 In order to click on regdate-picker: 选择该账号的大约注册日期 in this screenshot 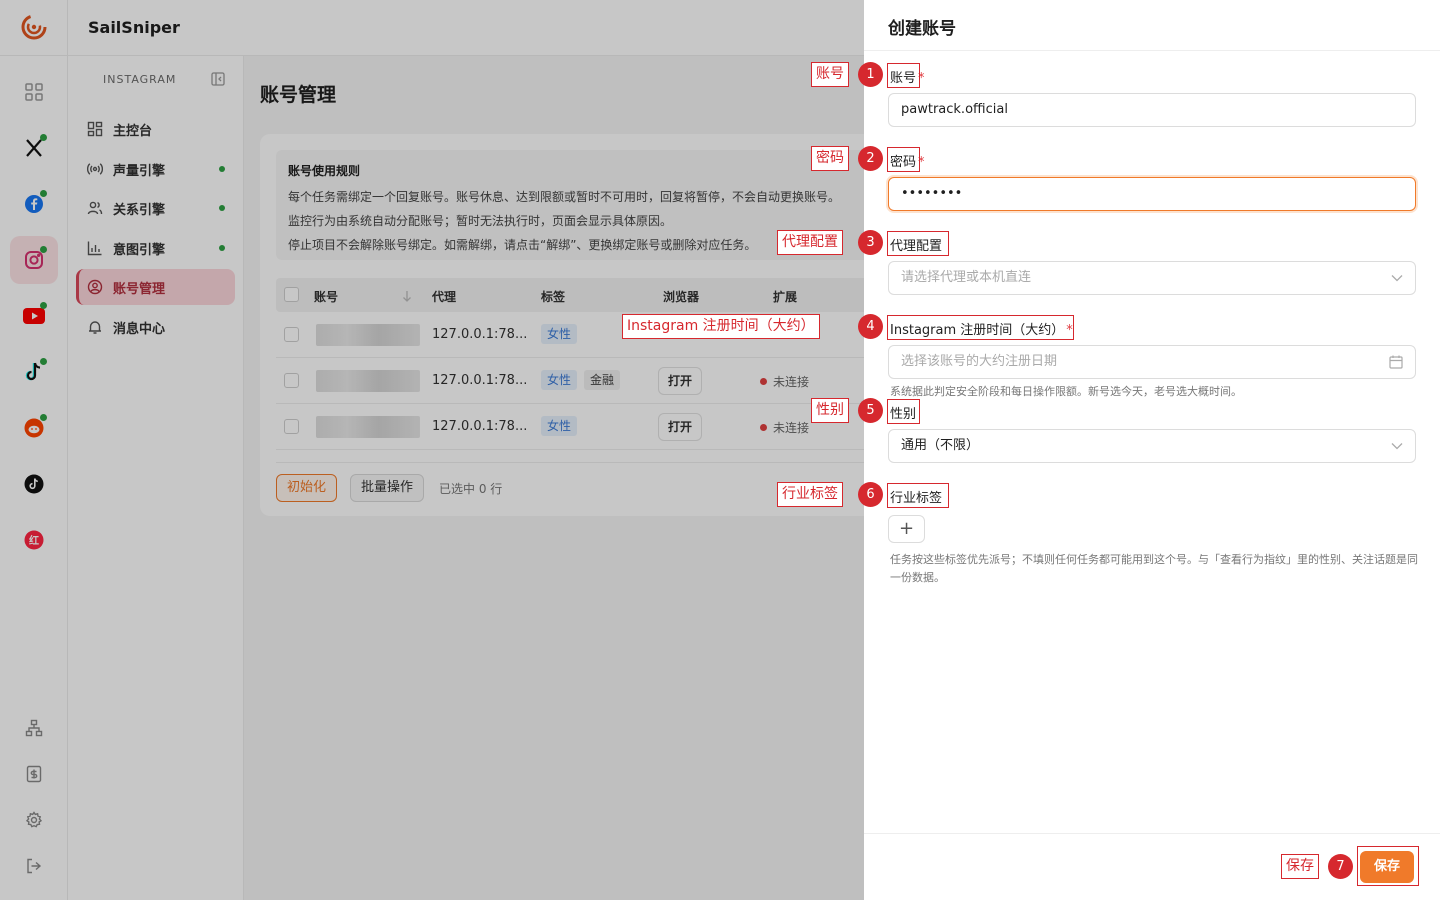, I will do `click(1152, 362)`.